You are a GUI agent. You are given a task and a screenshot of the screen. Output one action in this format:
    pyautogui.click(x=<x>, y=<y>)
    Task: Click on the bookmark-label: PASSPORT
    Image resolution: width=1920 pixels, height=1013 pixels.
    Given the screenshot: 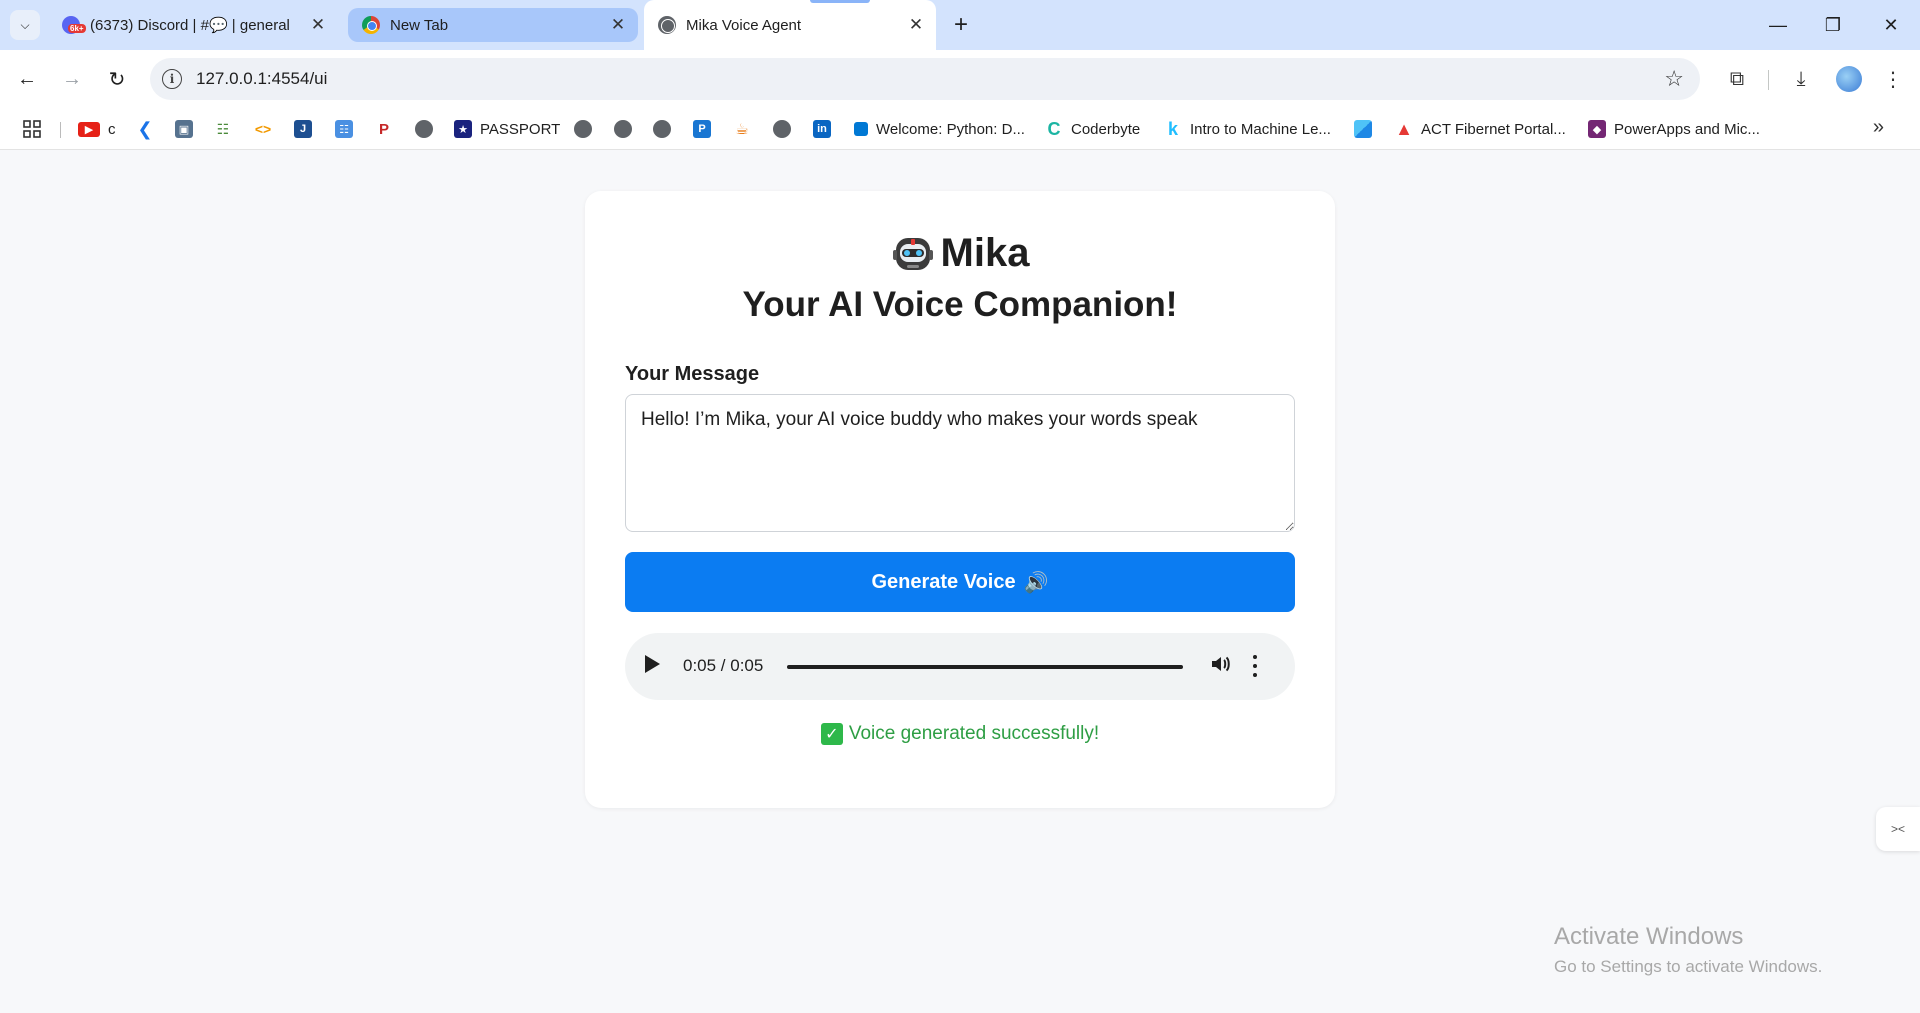 What is the action you would take?
    pyautogui.click(x=520, y=129)
    